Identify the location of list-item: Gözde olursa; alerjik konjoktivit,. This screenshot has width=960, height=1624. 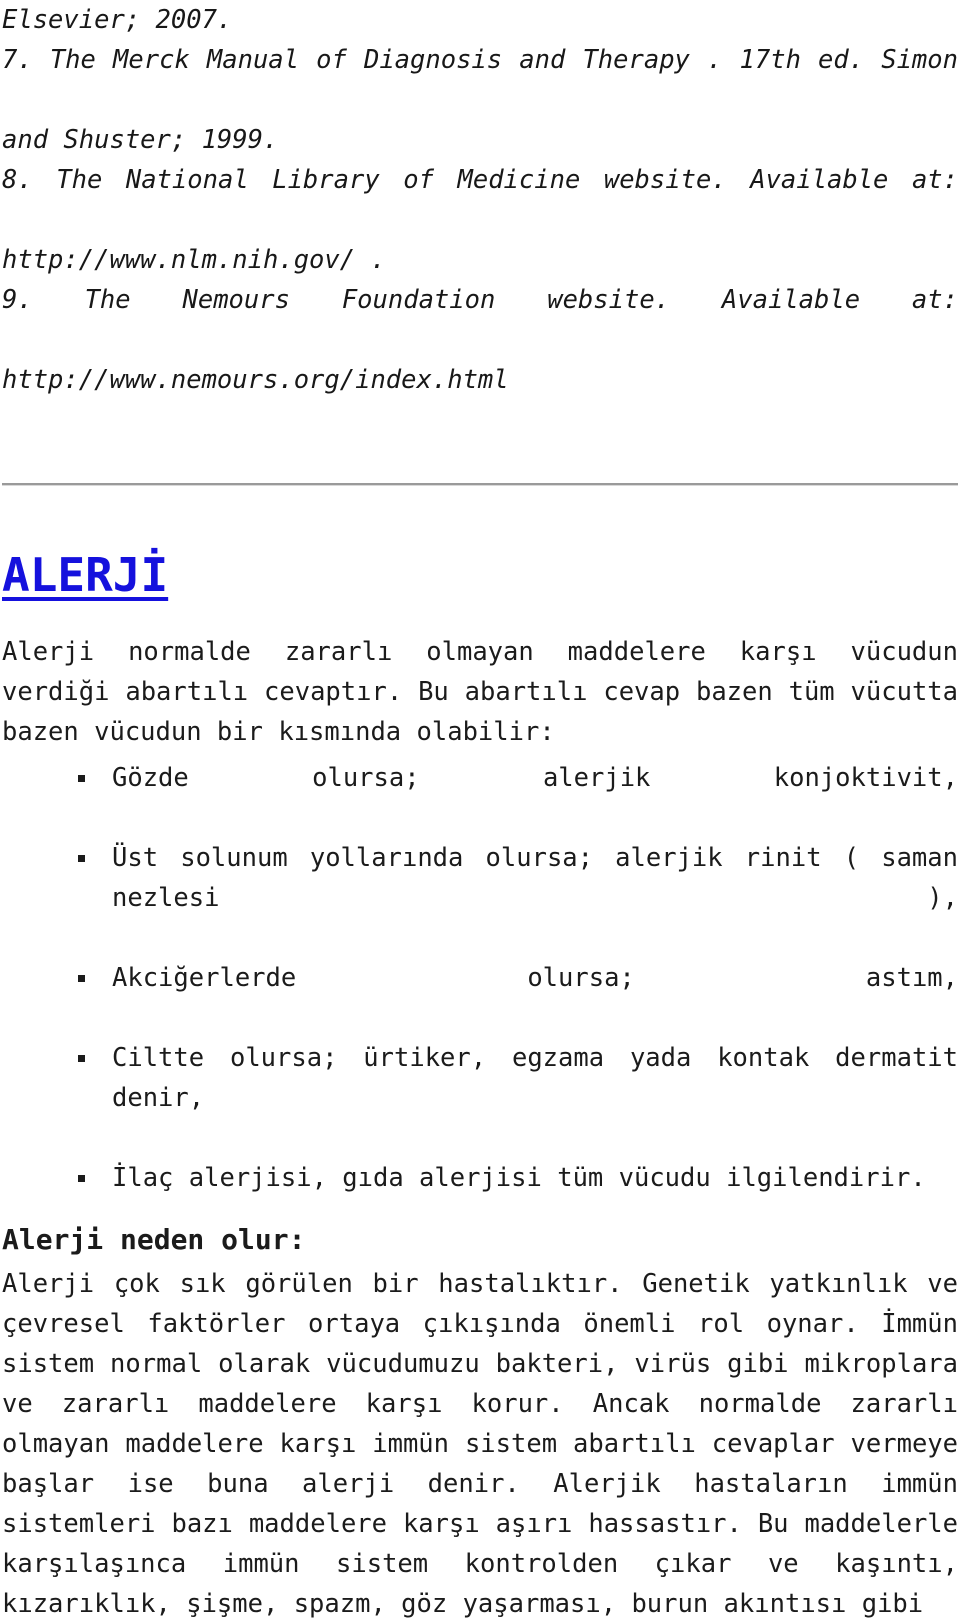
(480, 798).